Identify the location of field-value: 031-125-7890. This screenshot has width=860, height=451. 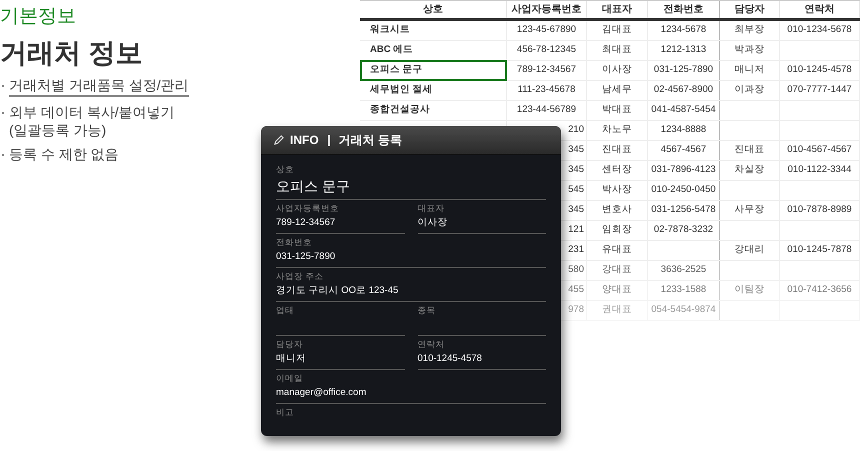
(306, 256).